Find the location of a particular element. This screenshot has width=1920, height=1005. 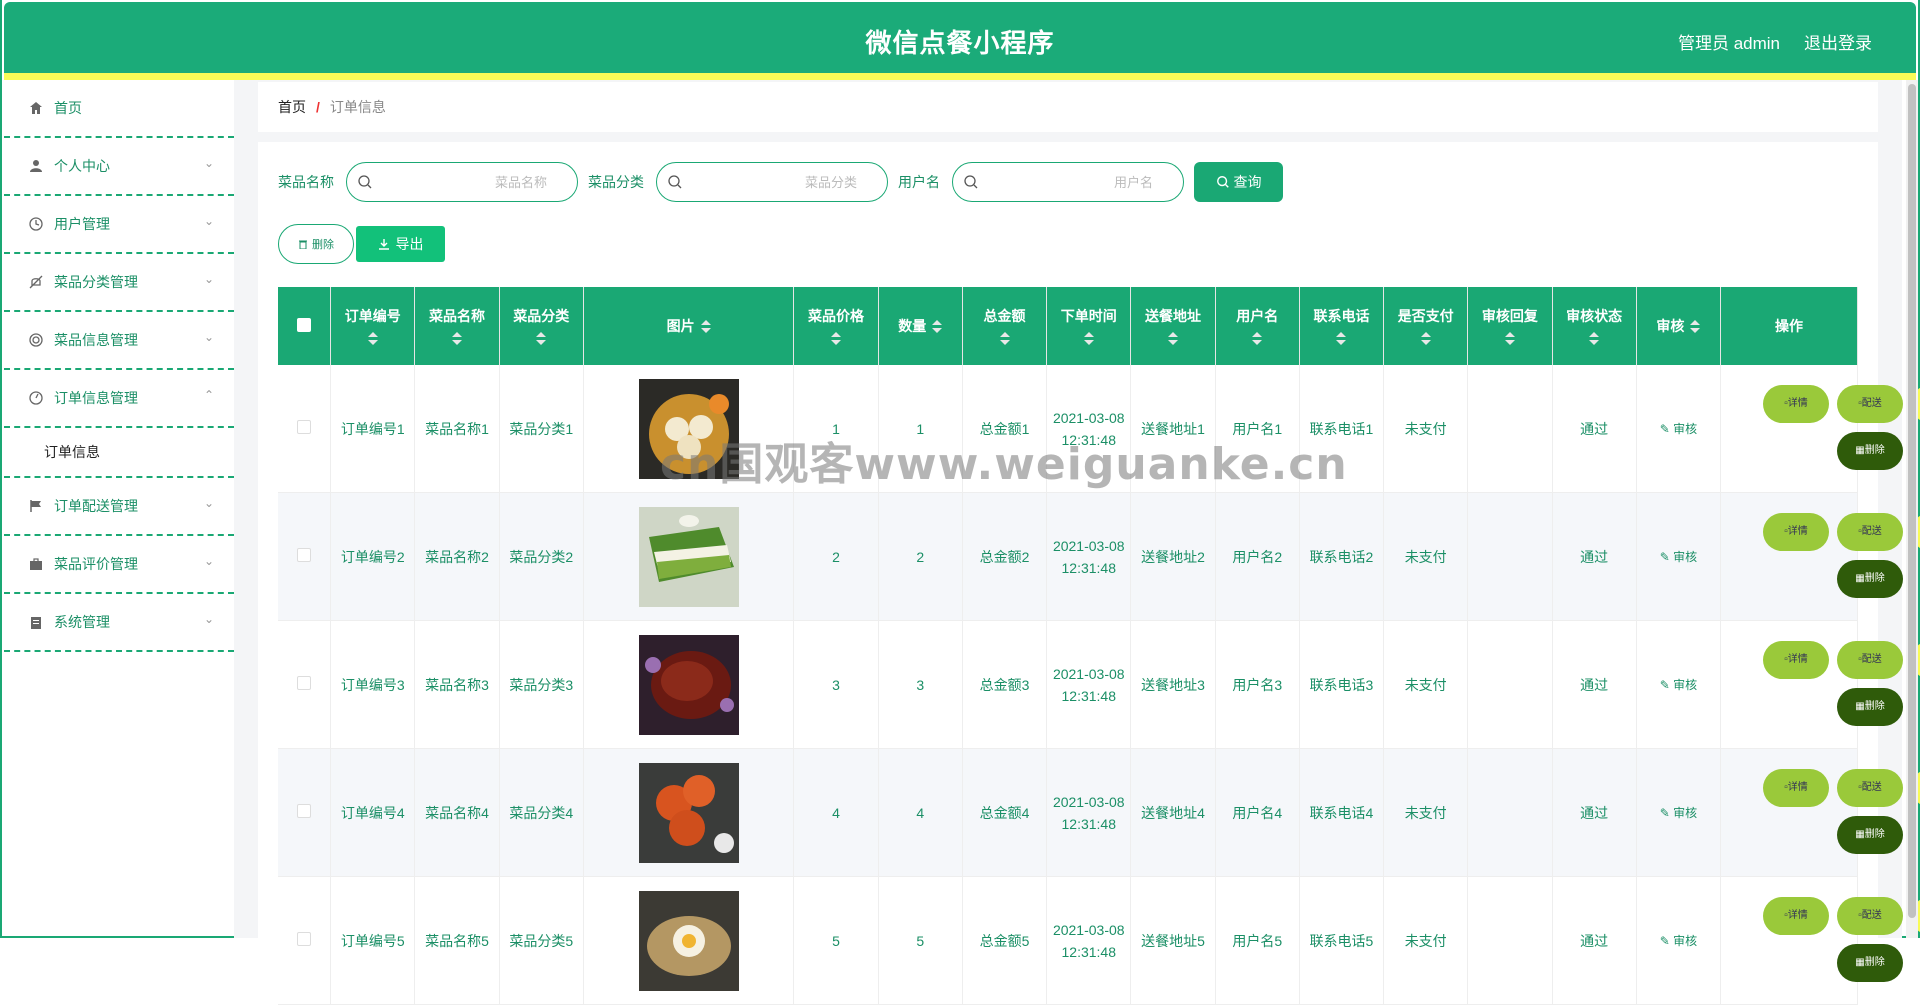

sidebar-item-system: 系统管理 ⌄ is located at coordinates (119, 623).